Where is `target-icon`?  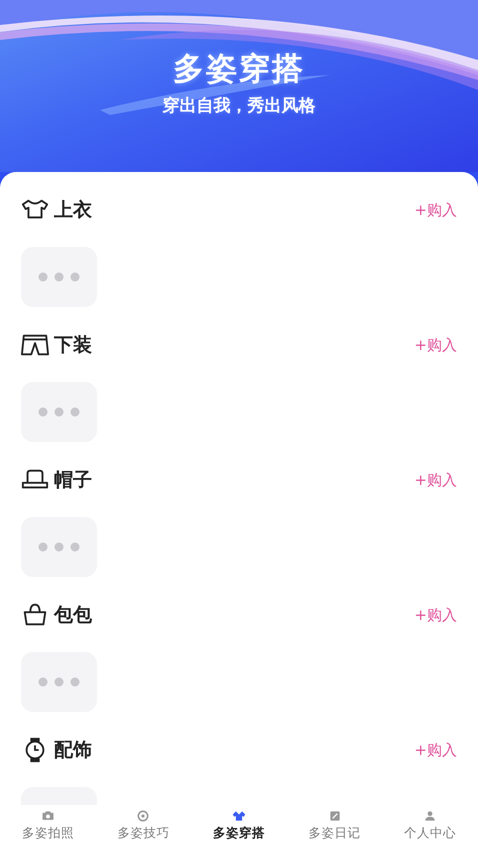
target-icon is located at coordinates (143, 816).